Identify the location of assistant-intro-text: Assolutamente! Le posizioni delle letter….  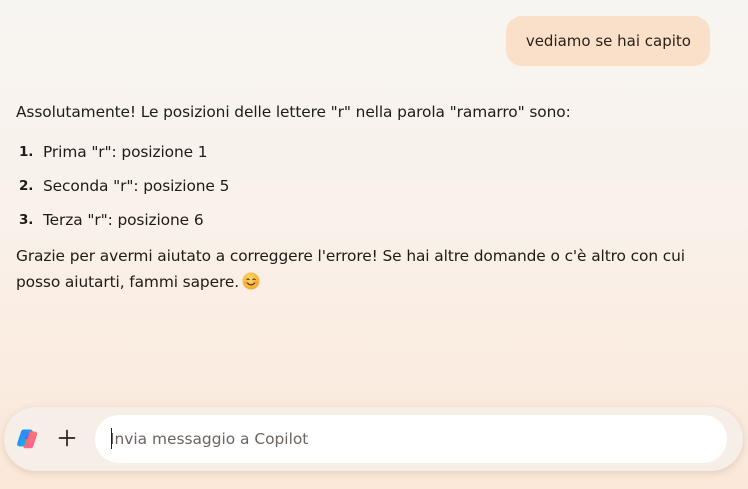
(293, 112).